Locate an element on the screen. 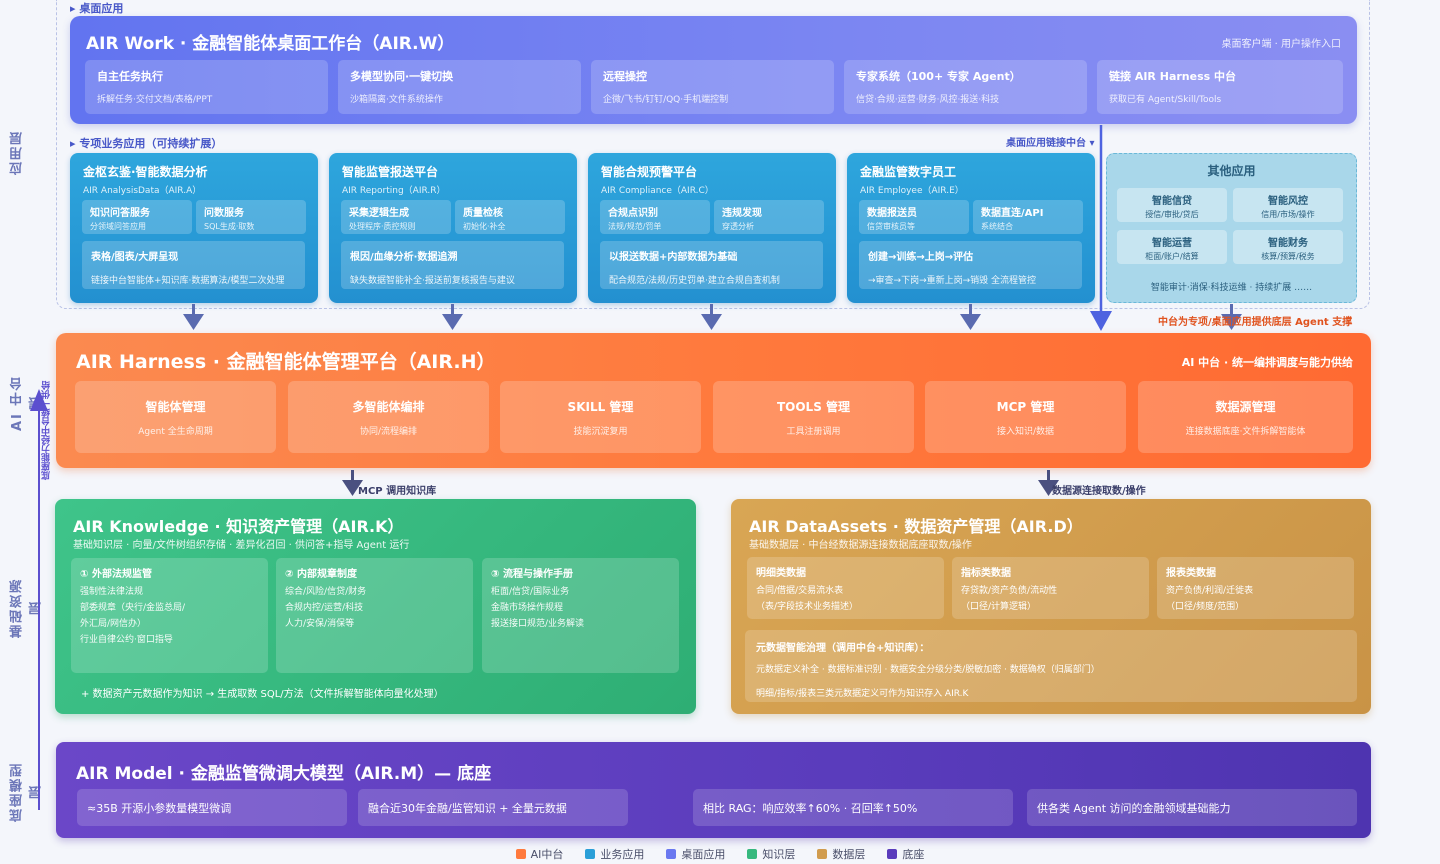 Image resolution: width=1440 pixels, height=864 pixels. biz-wide-card: 根因/血缘分析·数据追溯 缺失数据智能补全·报送前复核报告与建议 is located at coordinates (452, 265).